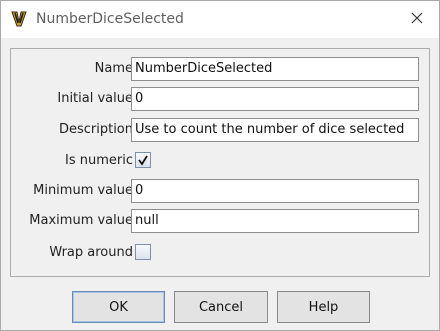  I want to click on minimum-value-label: Minimum value, so click(83, 190).